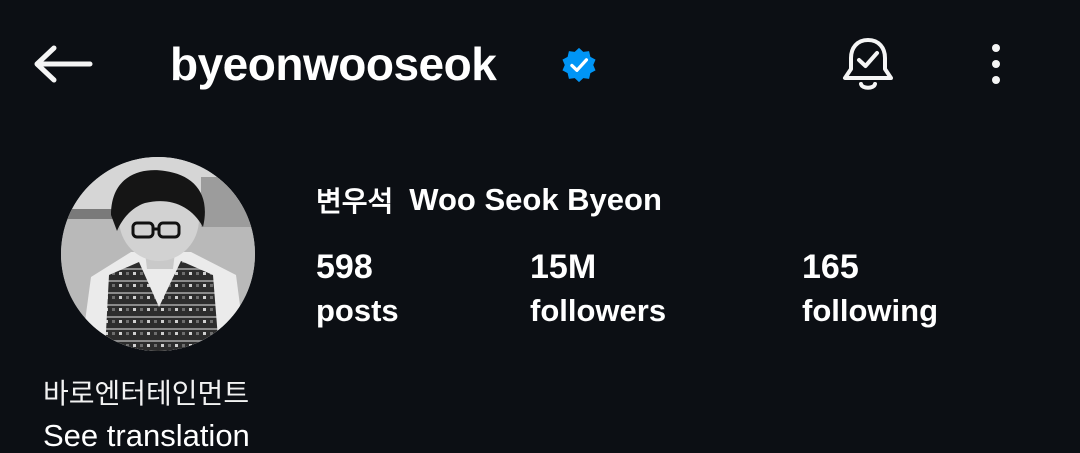  I want to click on notification-bell-check-icon, so click(868, 64).